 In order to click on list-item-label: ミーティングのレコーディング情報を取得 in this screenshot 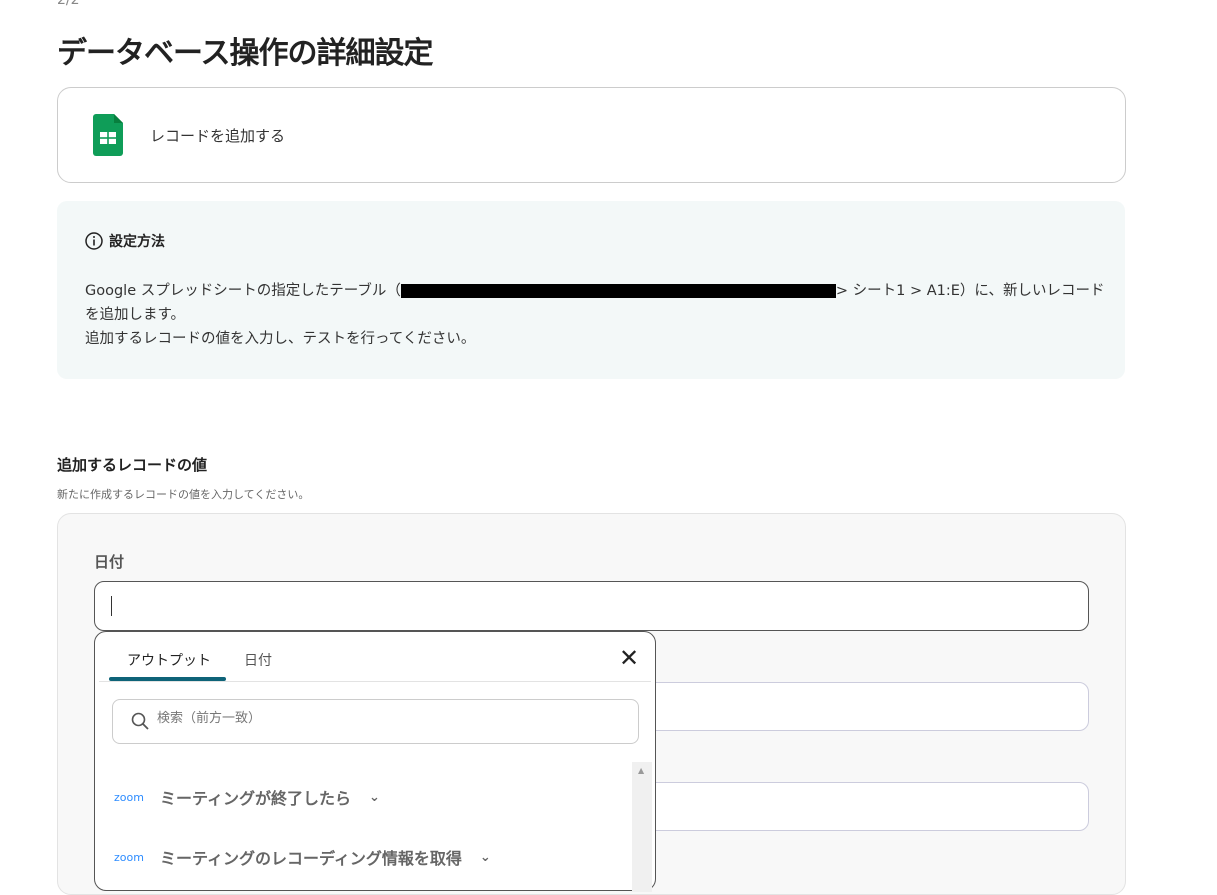, I will do `click(311, 858)`.